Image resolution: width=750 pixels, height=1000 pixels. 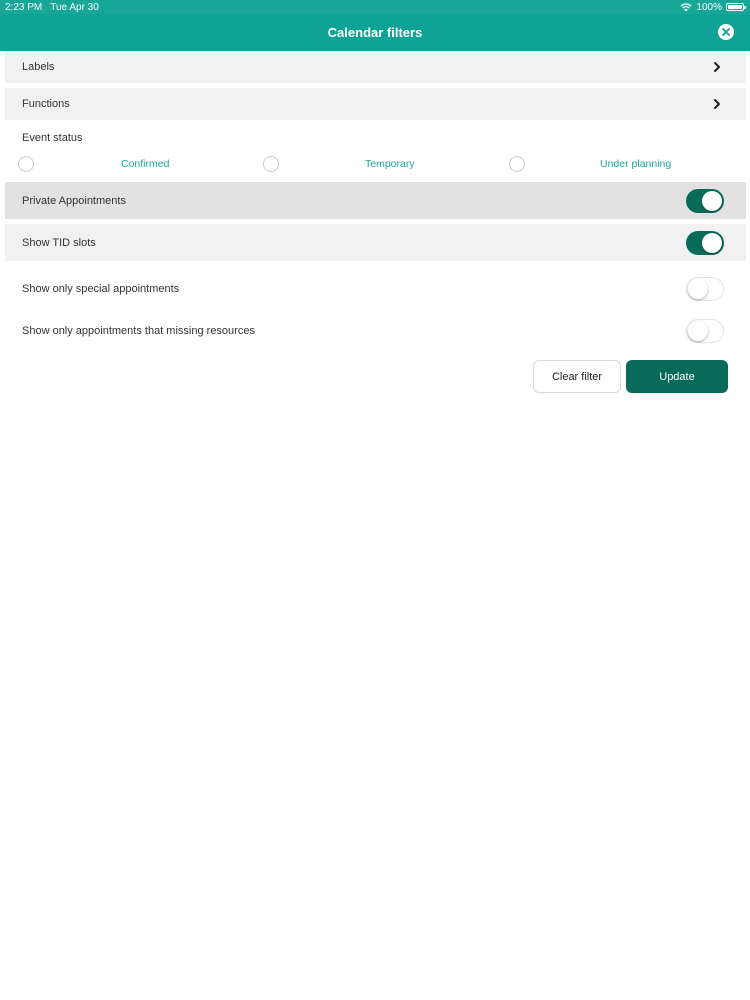 I want to click on functions-row: Functions, so click(x=375, y=104).